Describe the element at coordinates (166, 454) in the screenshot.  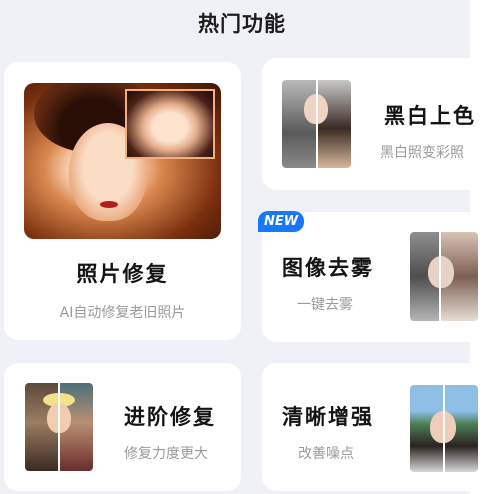
I see `advanced-repair-subtitle: 修复力度更大` at that location.